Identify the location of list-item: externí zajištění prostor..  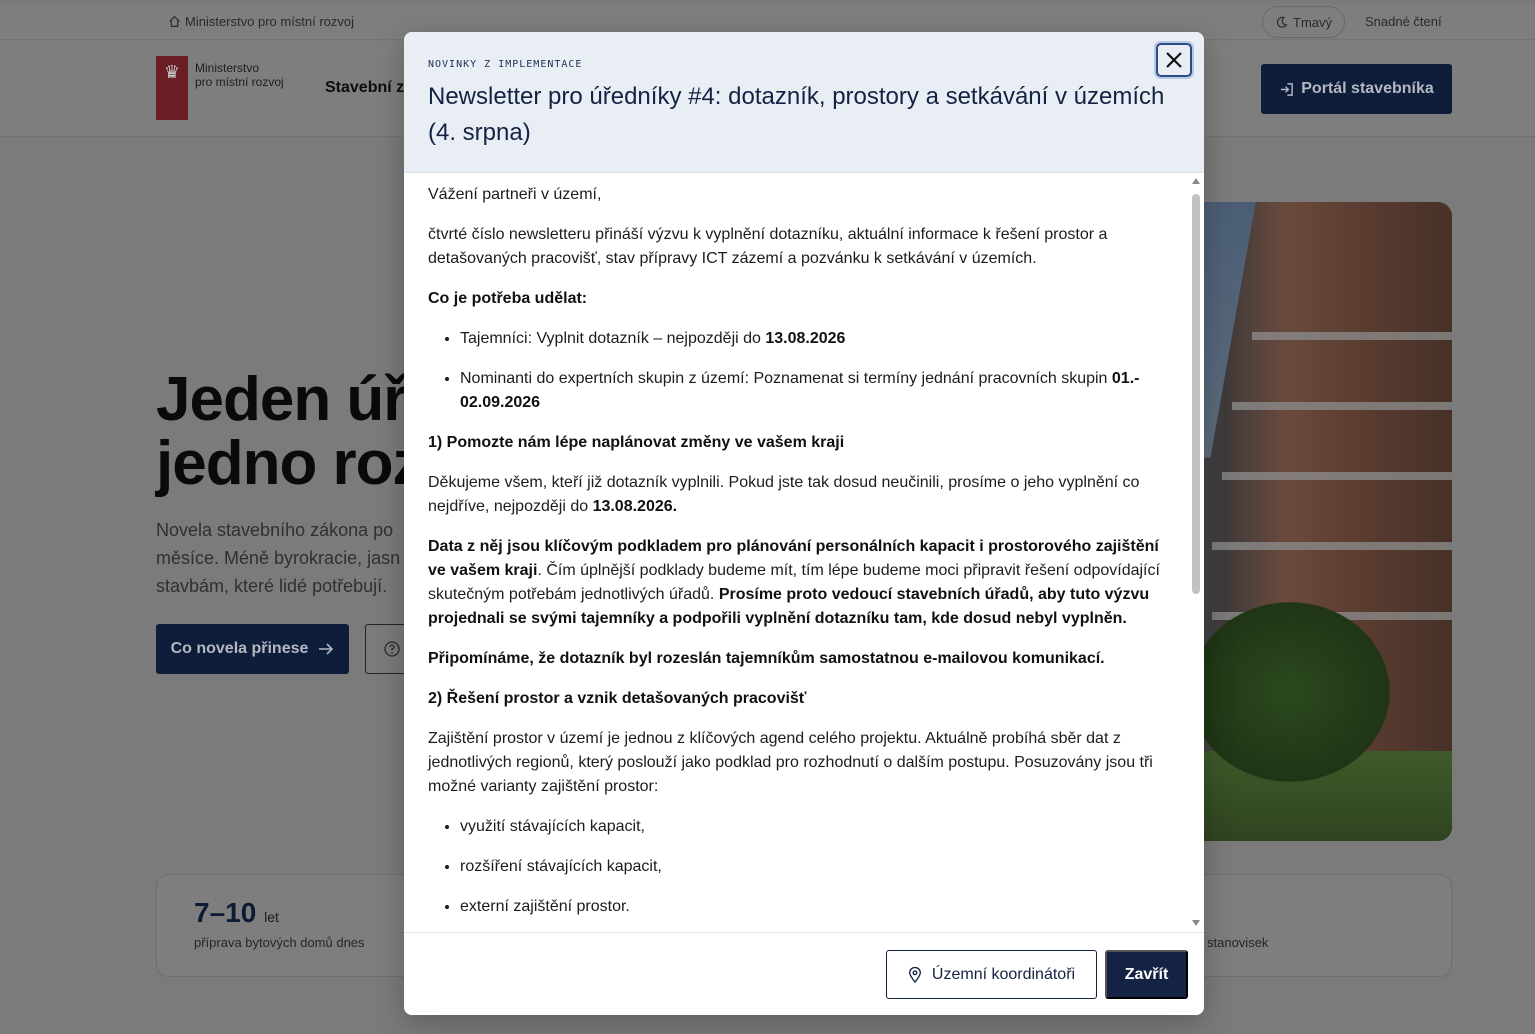
(814, 907).